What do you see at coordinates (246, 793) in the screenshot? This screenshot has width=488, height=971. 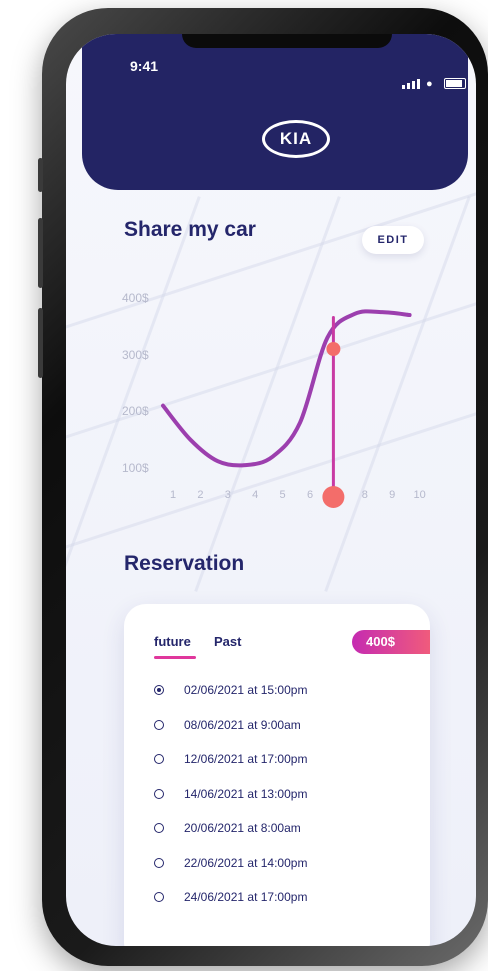 I see `reservation-date-label: 14/06/2021 at 13:00pm` at bounding box center [246, 793].